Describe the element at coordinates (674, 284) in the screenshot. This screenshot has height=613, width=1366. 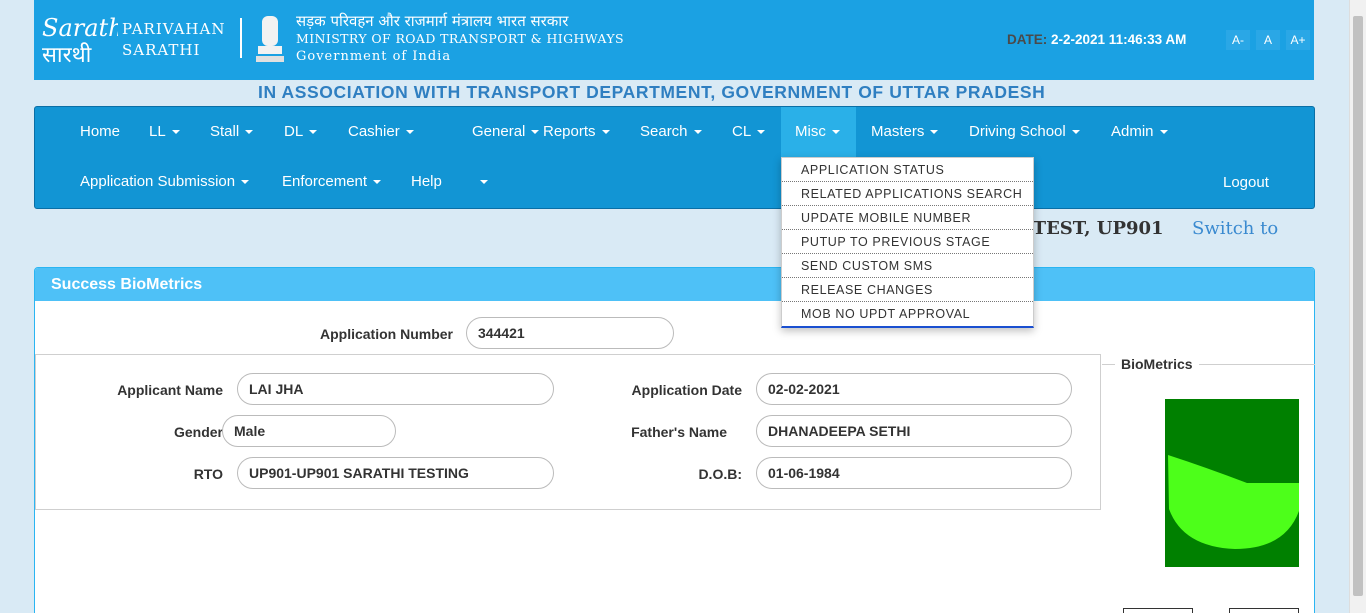
I see `panel-title: Success BioMetrics` at that location.